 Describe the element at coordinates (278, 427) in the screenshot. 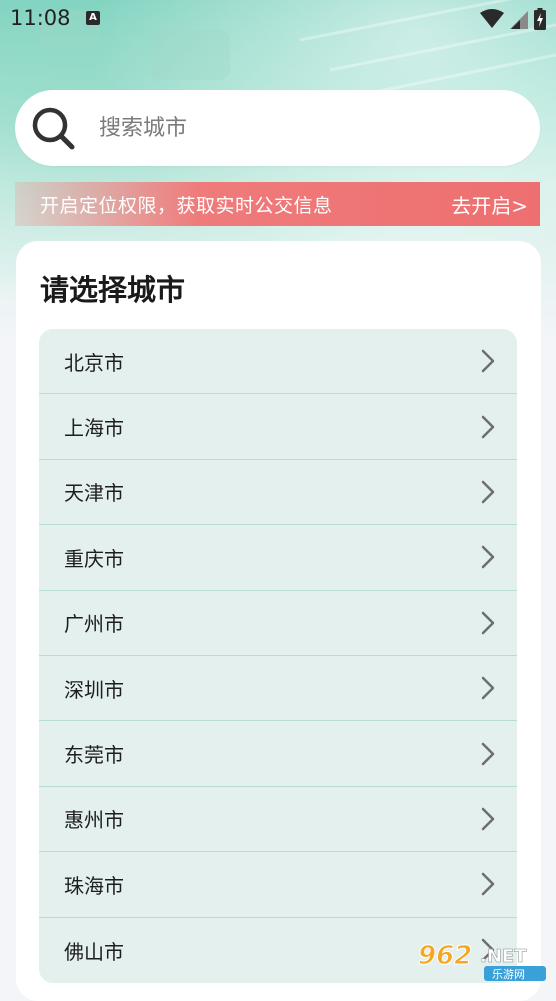

I see `city-row-shanghai: 上海市` at that location.